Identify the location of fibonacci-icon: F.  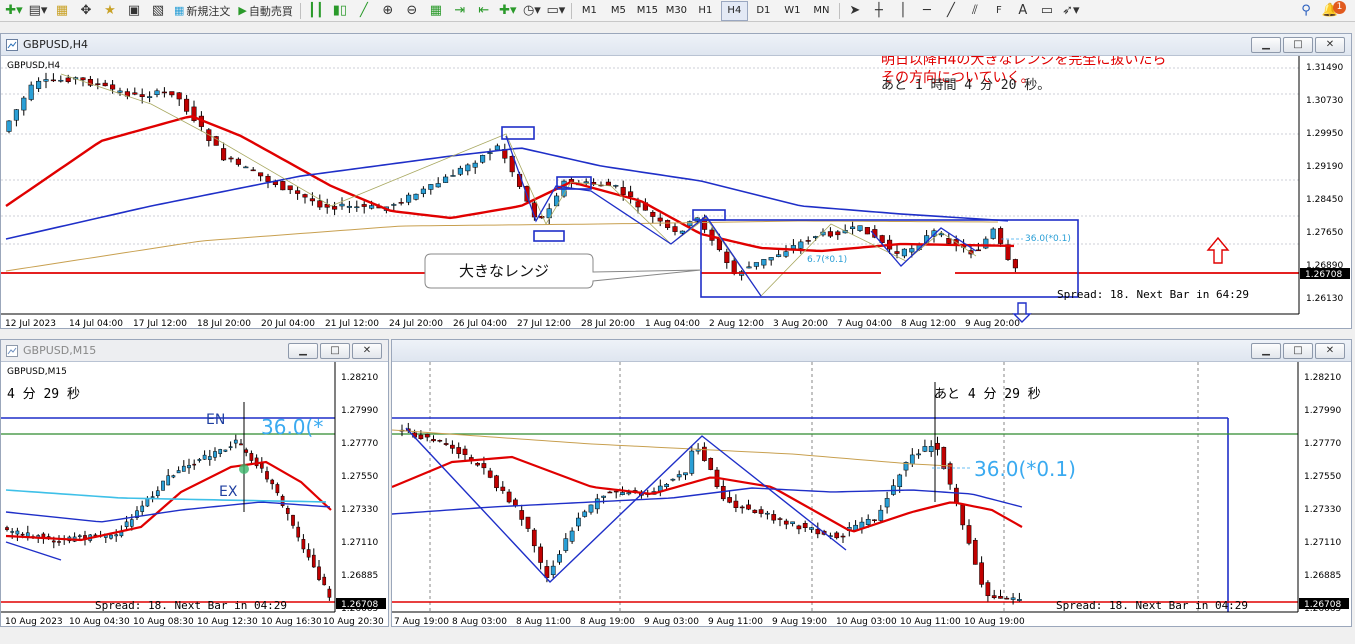
(999, 11).